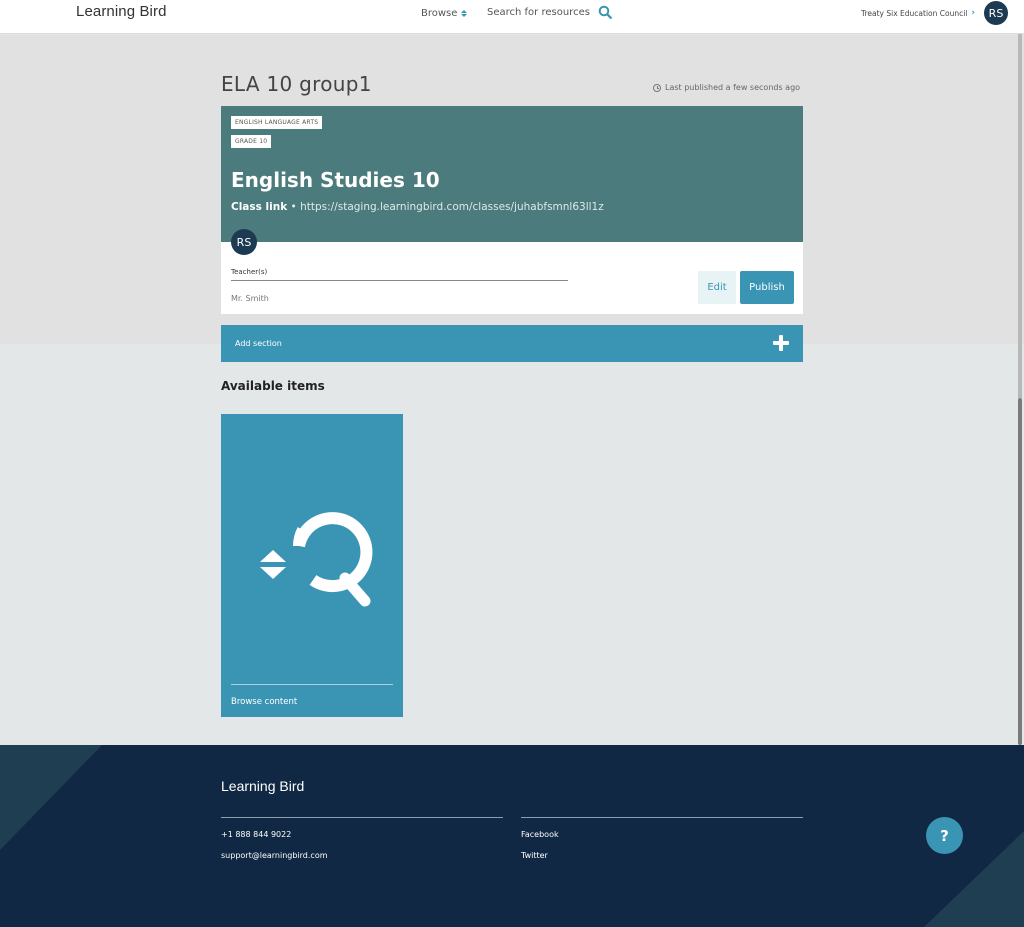 This screenshot has width=1024, height=927. I want to click on footer-logo: Learning Bird, so click(262, 786).